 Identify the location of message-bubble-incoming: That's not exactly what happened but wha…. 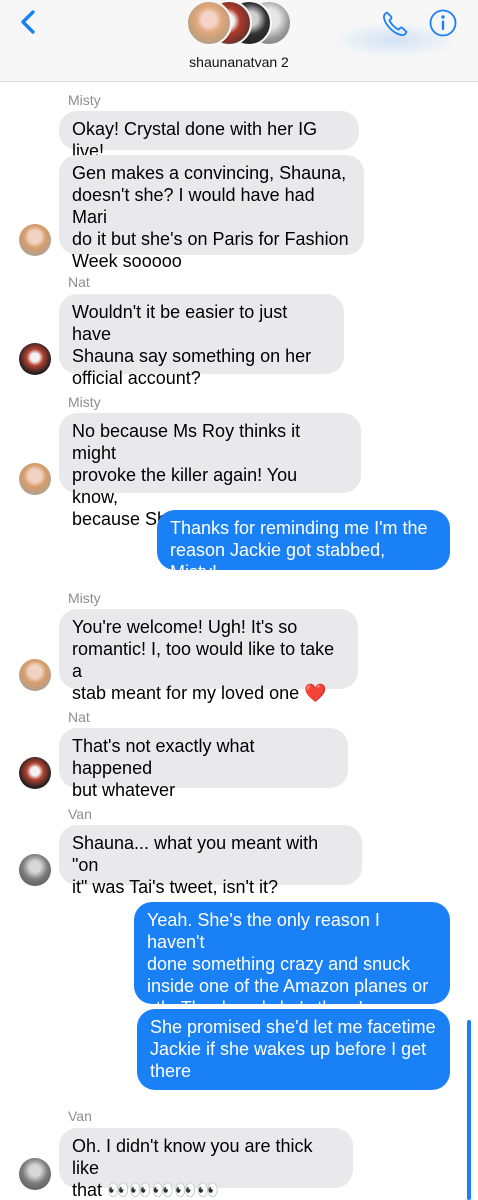
(203, 764).